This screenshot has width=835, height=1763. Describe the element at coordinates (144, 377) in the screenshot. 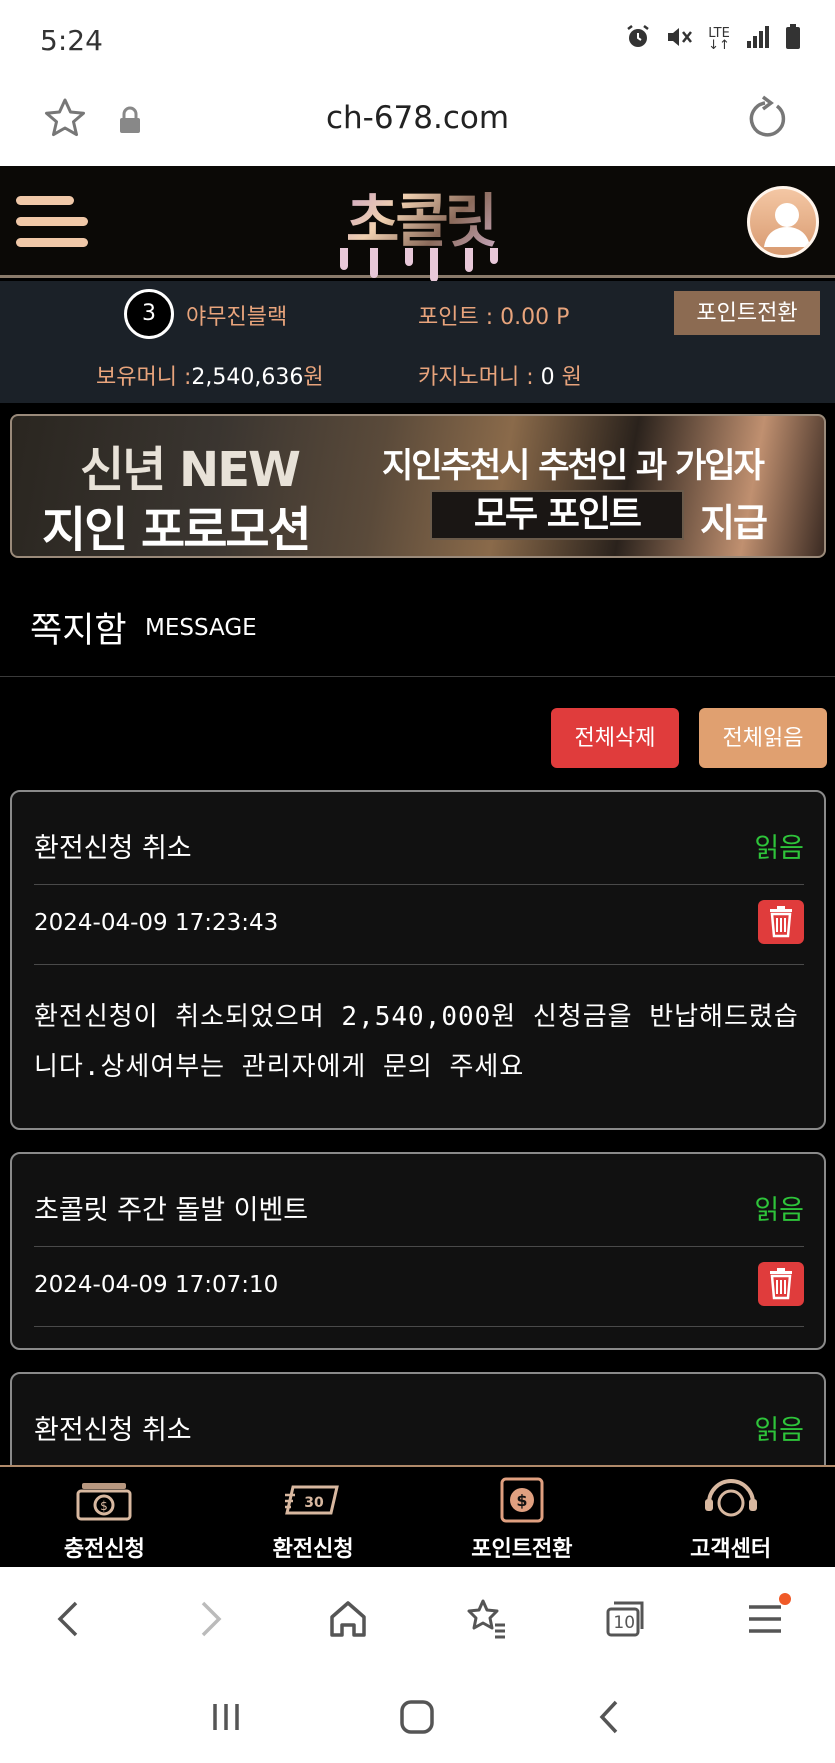

I see `money-label: 보유머니 :` at that location.